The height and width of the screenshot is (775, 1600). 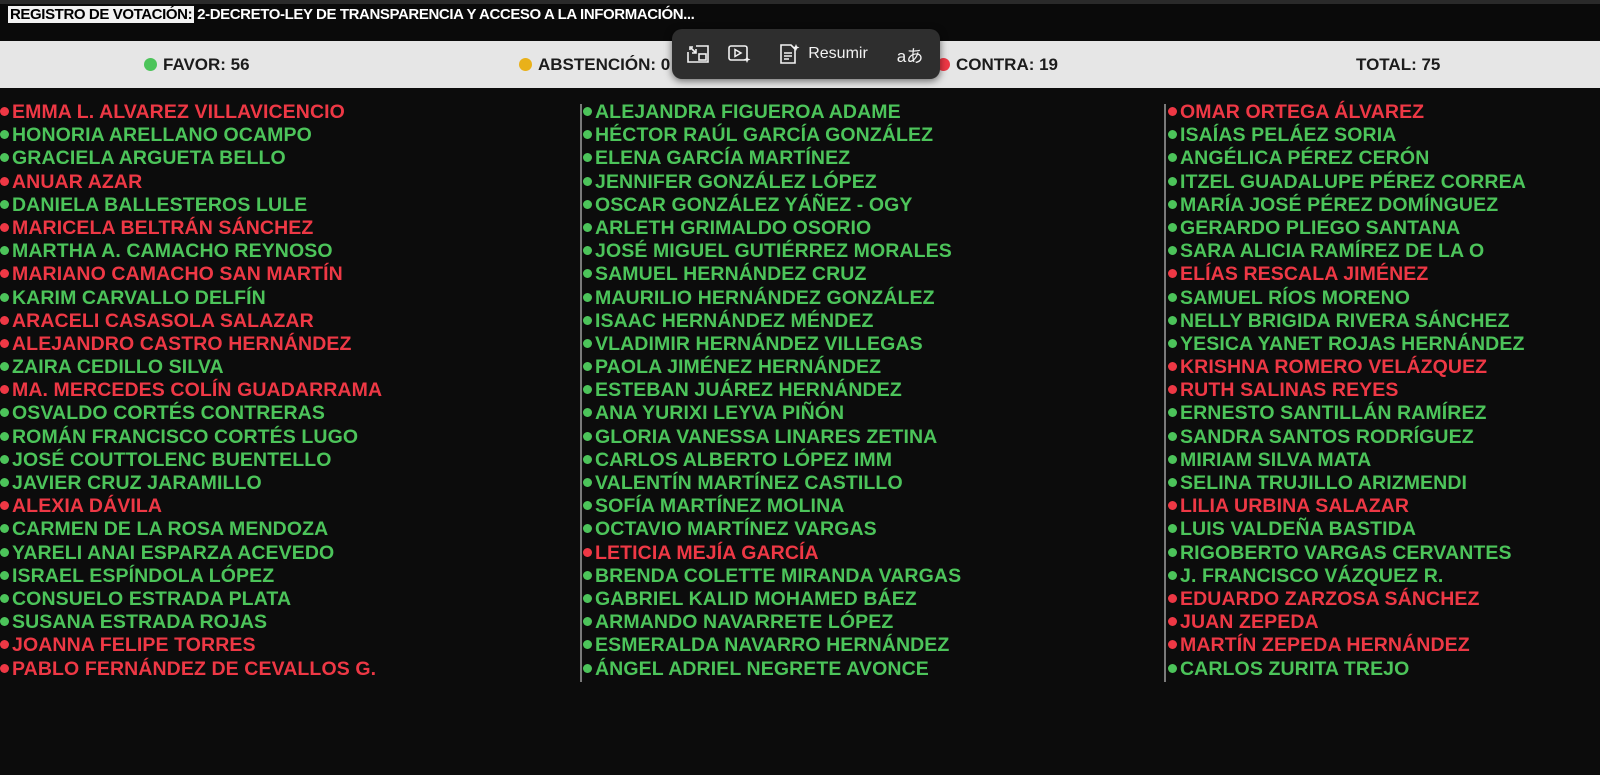 I want to click on legislator-name: ISRAEL ESPÍNDOLA LÓPEZ, so click(x=143, y=575).